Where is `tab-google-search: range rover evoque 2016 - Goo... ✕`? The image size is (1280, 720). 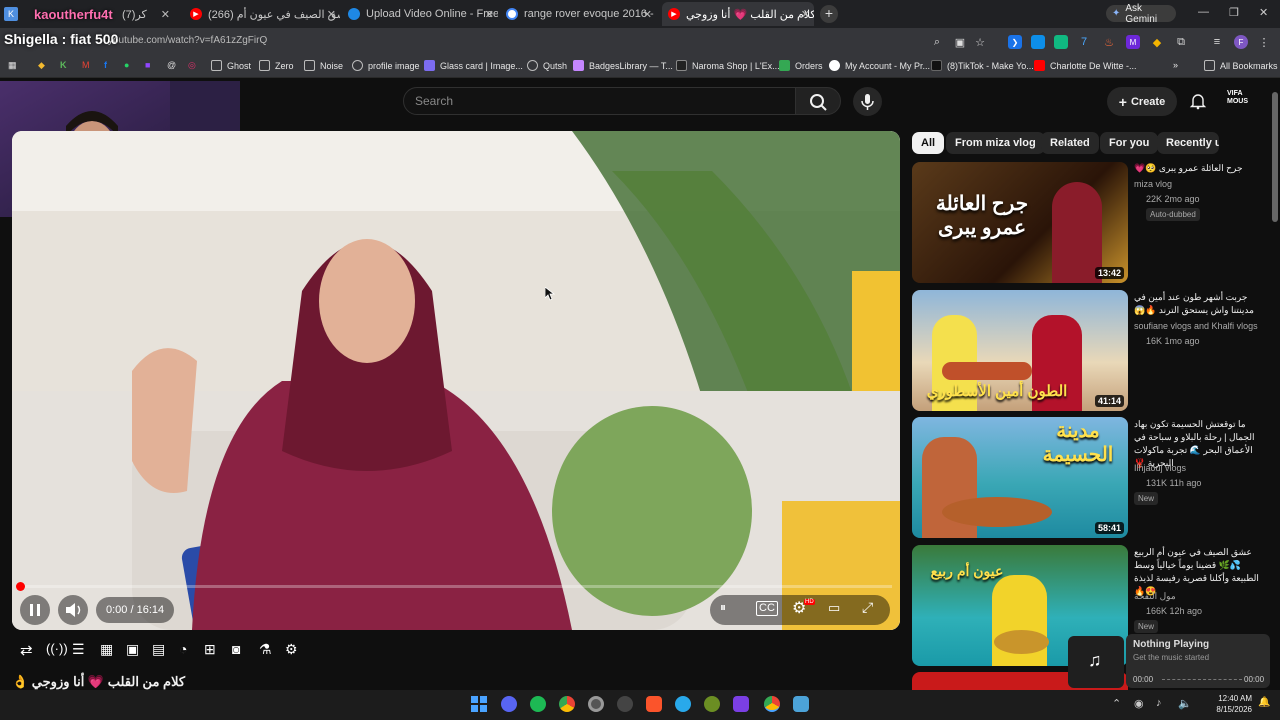 tab-google-search: range rover evoque 2016 - Goo... ✕ is located at coordinates (581, 14).